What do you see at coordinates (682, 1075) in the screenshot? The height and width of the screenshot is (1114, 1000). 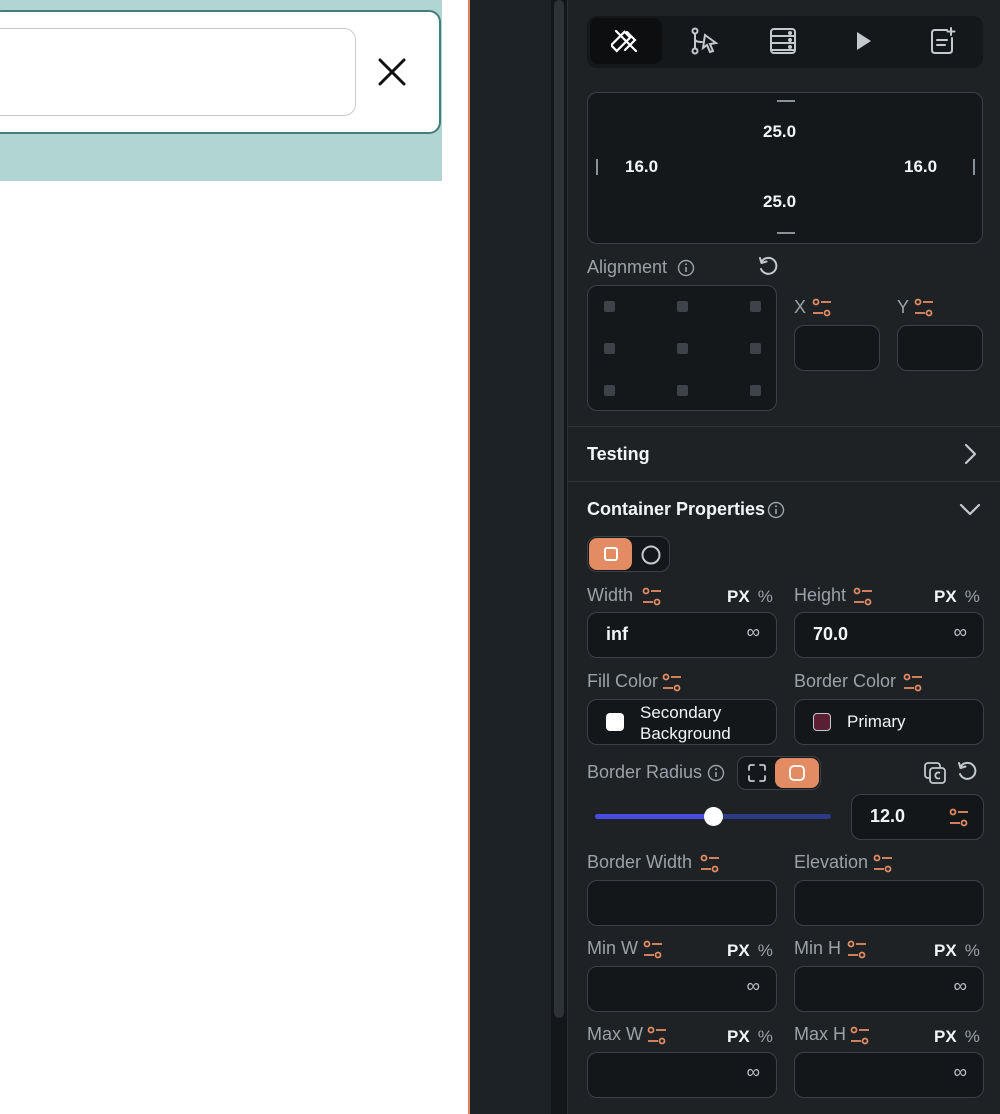 I see `max-width-input: ∞` at bounding box center [682, 1075].